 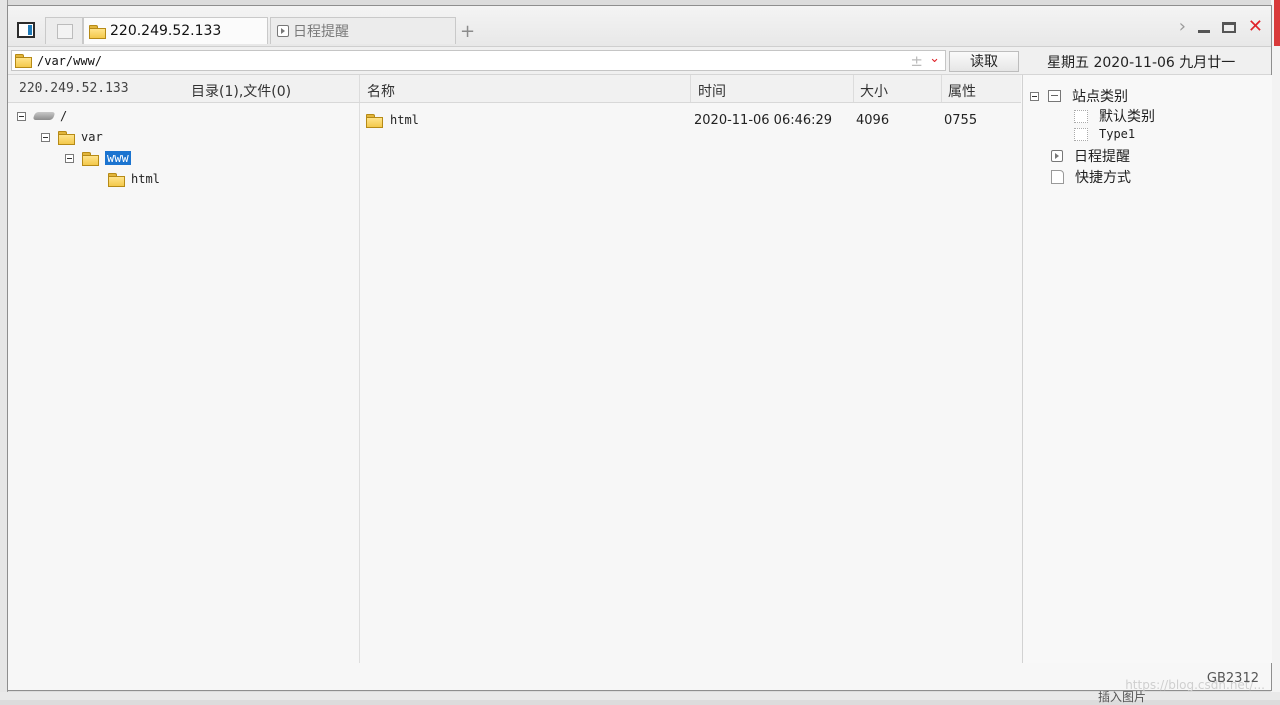 What do you see at coordinates (873, 120) in the screenshot?
I see `file-size: 4096` at bounding box center [873, 120].